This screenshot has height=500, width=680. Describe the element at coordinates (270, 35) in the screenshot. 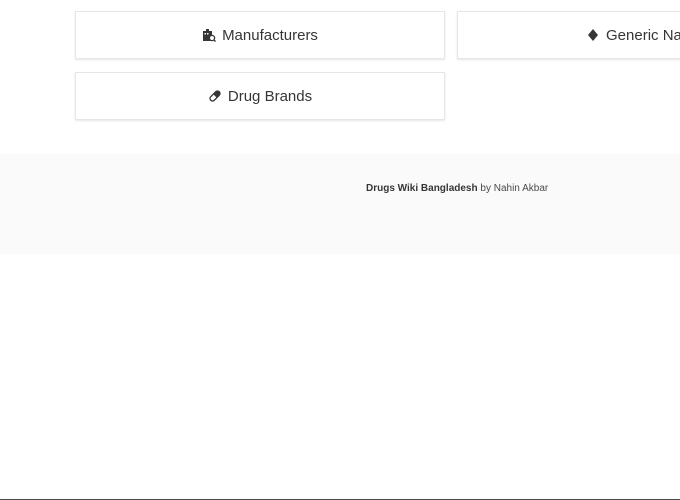

I see `manufacturers-label: Manufacturers` at that location.